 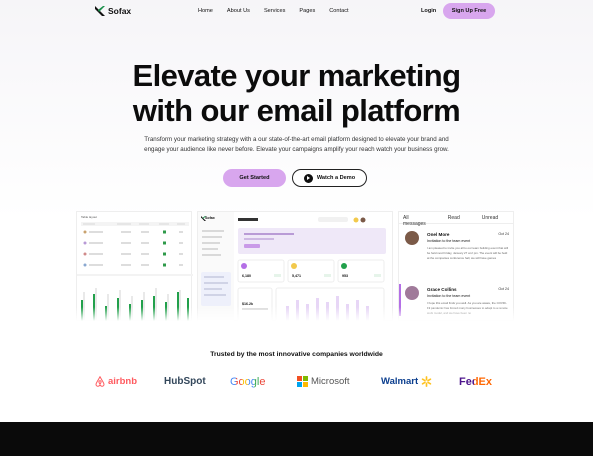 What do you see at coordinates (210, 218) in the screenshot?
I see `preview-dashboard-brand: Sofax` at bounding box center [210, 218].